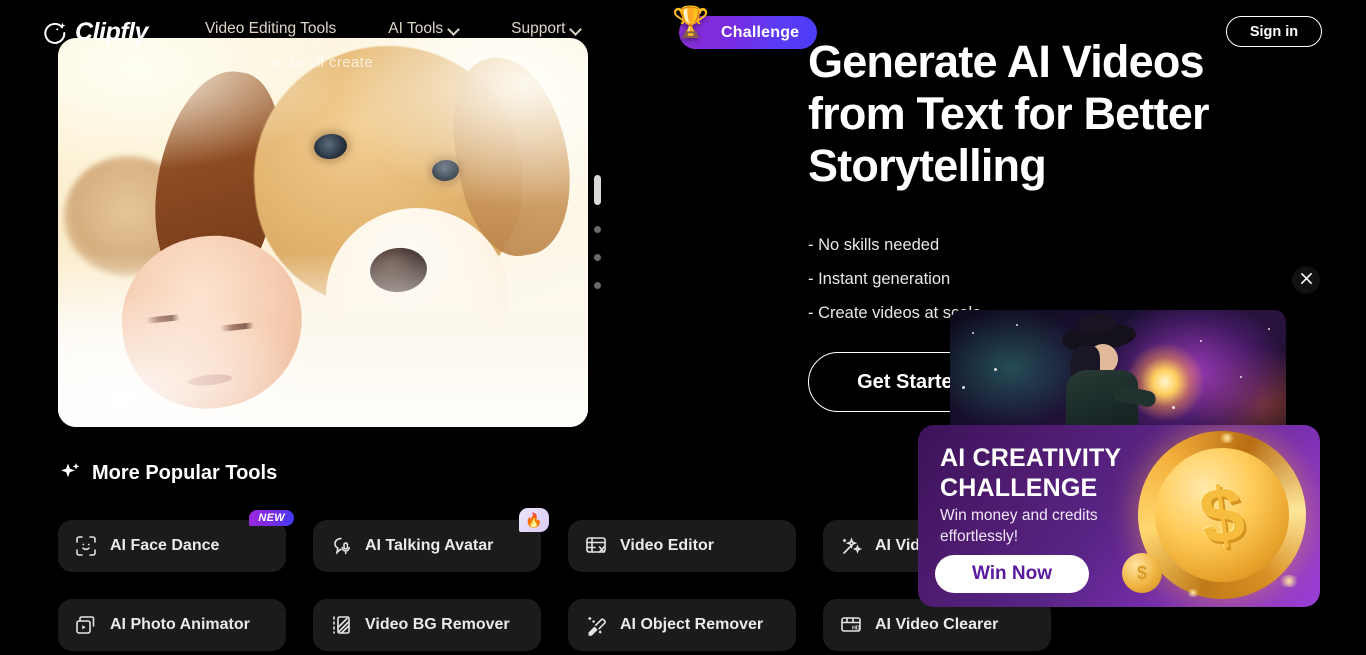 The width and height of the screenshot is (1366, 655). I want to click on nav-item-support: Support, so click(546, 29).